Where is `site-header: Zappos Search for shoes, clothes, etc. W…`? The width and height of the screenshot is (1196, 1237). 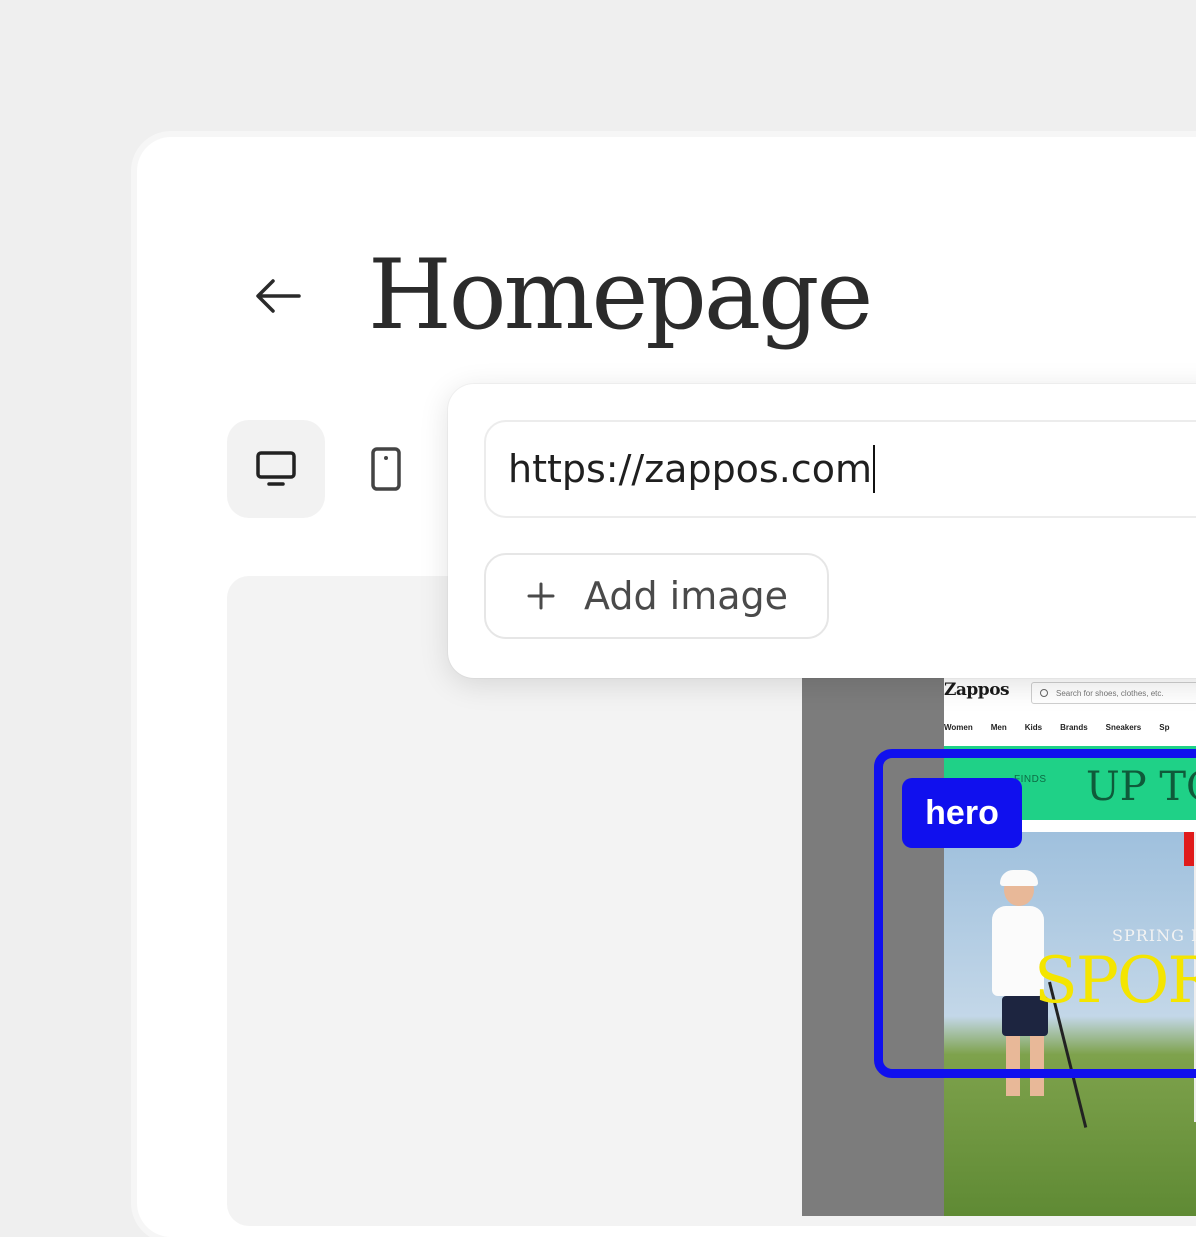
site-header: Zappos Search for shoes, clothes, etc. W… is located at coordinates (1070, 711).